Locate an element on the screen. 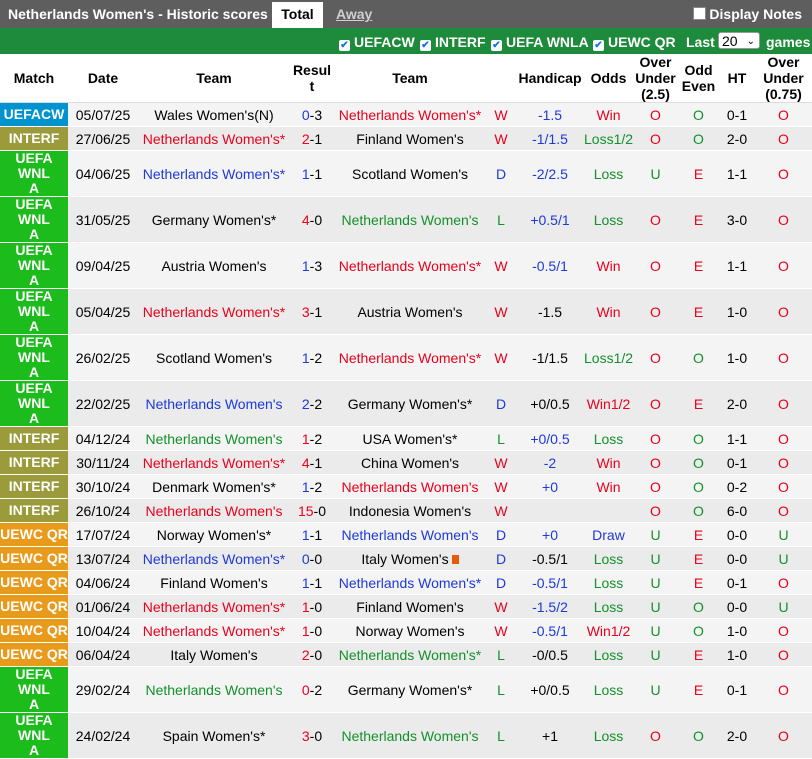 The image size is (812, 759). last-games-select: 20 ⌄ is located at coordinates (739, 40).